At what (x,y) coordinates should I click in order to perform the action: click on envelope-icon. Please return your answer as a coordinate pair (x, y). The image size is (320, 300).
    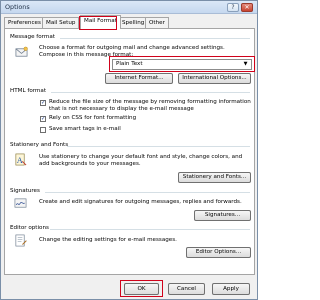
    Looking at the image, I should click on (21, 51).